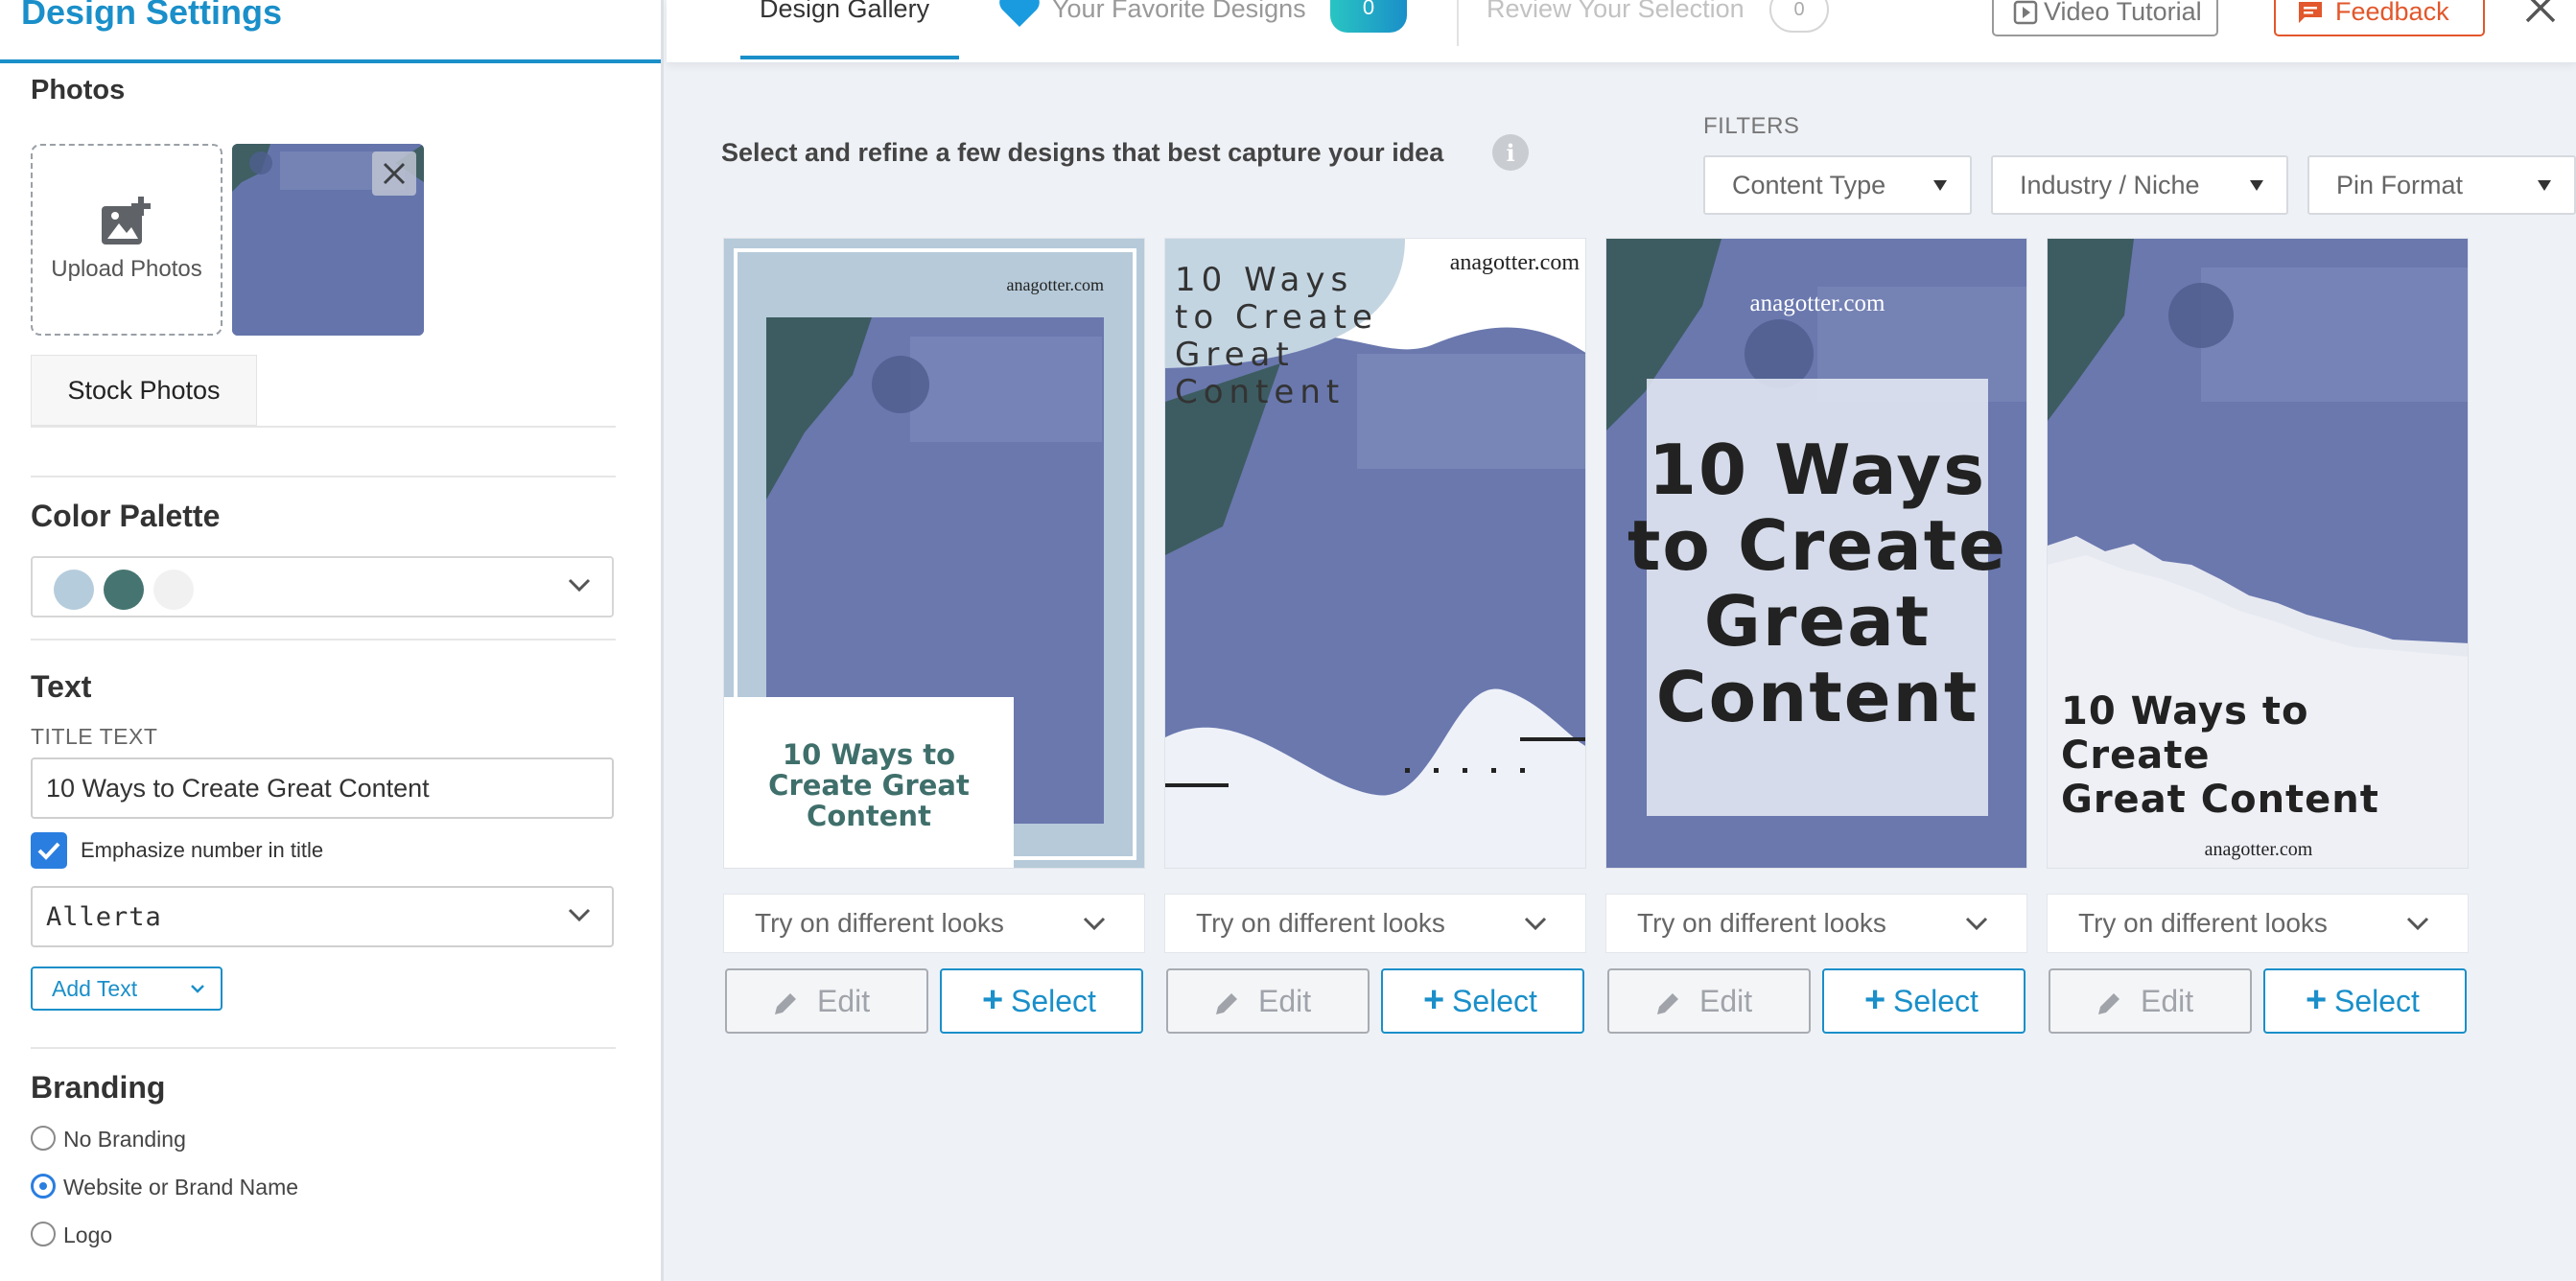 The width and height of the screenshot is (2576, 1281). What do you see at coordinates (1799, 17) in the screenshot?
I see `review-count-badge: 0` at bounding box center [1799, 17].